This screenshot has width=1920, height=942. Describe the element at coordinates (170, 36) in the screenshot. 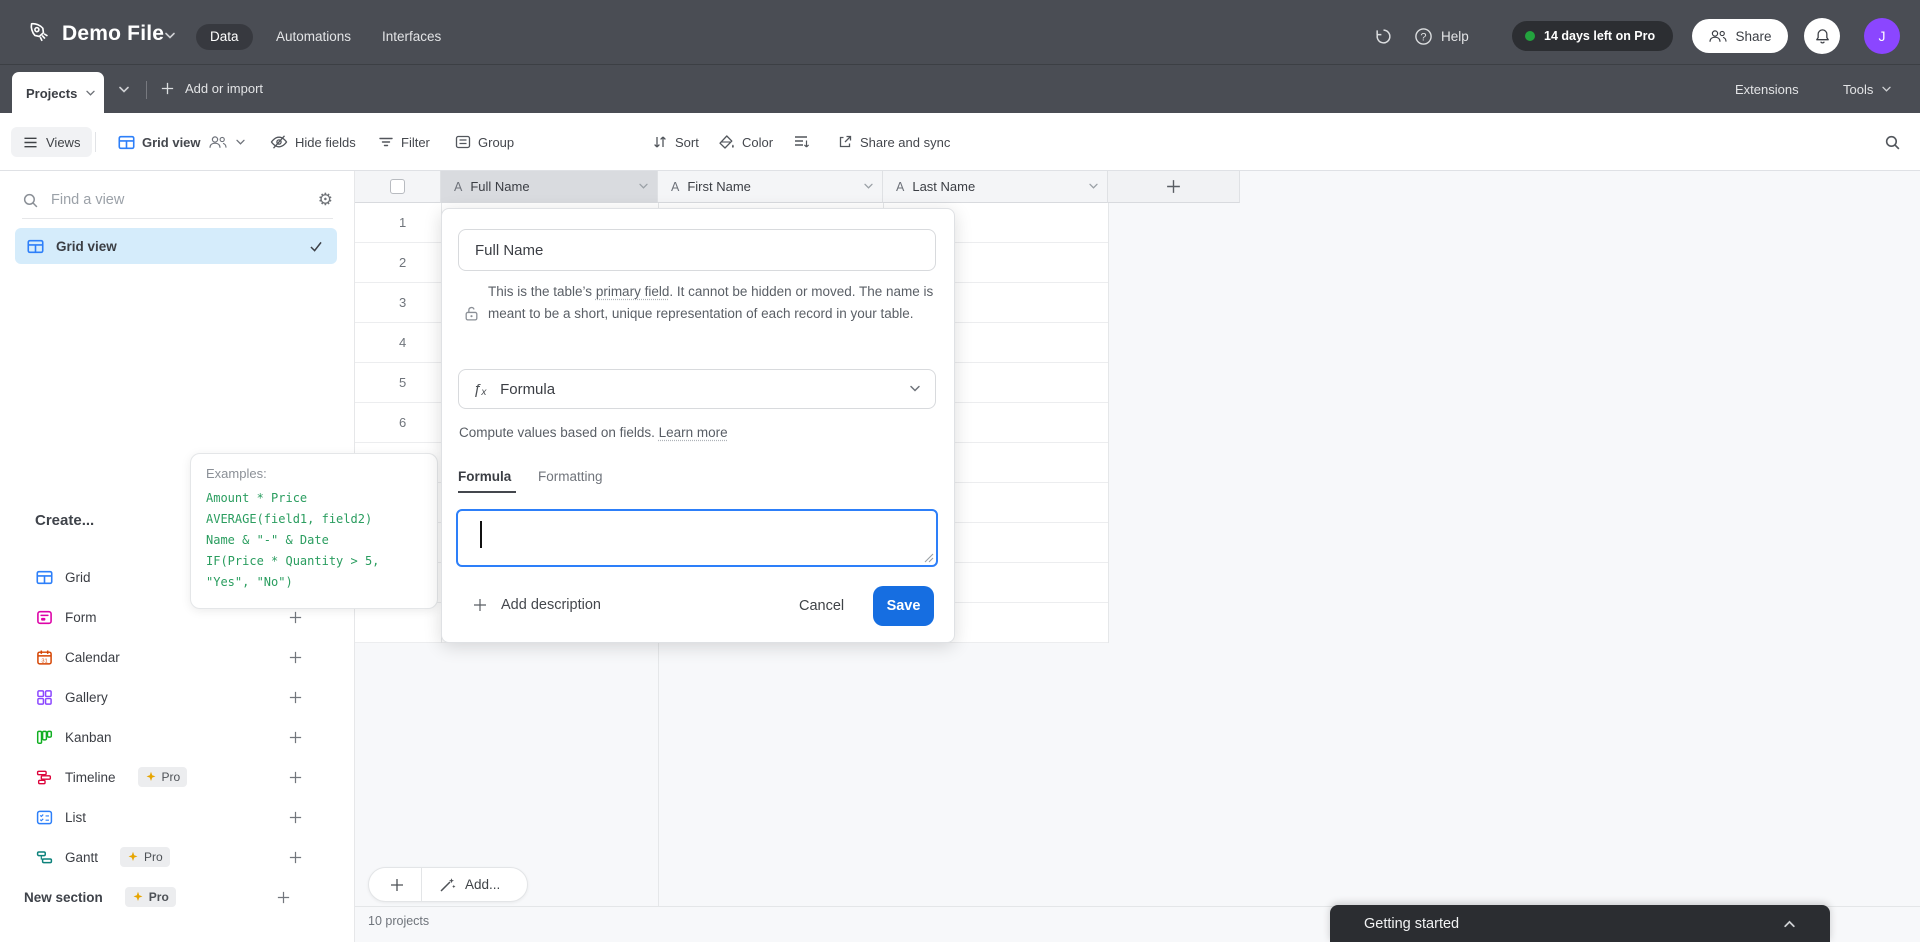

I see `base-title-chevron-icon` at that location.